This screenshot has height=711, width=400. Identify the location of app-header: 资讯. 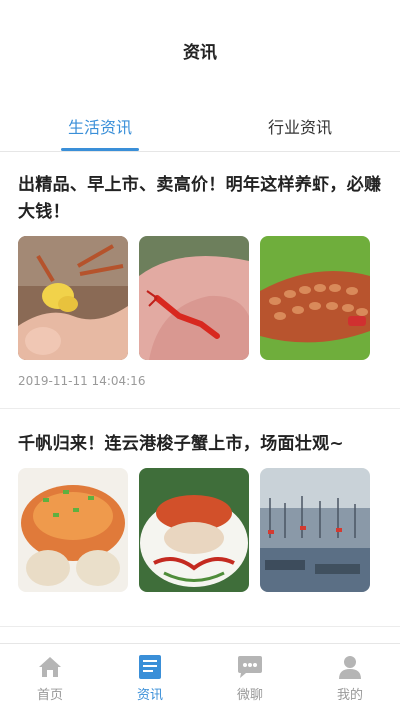
(200, 50).